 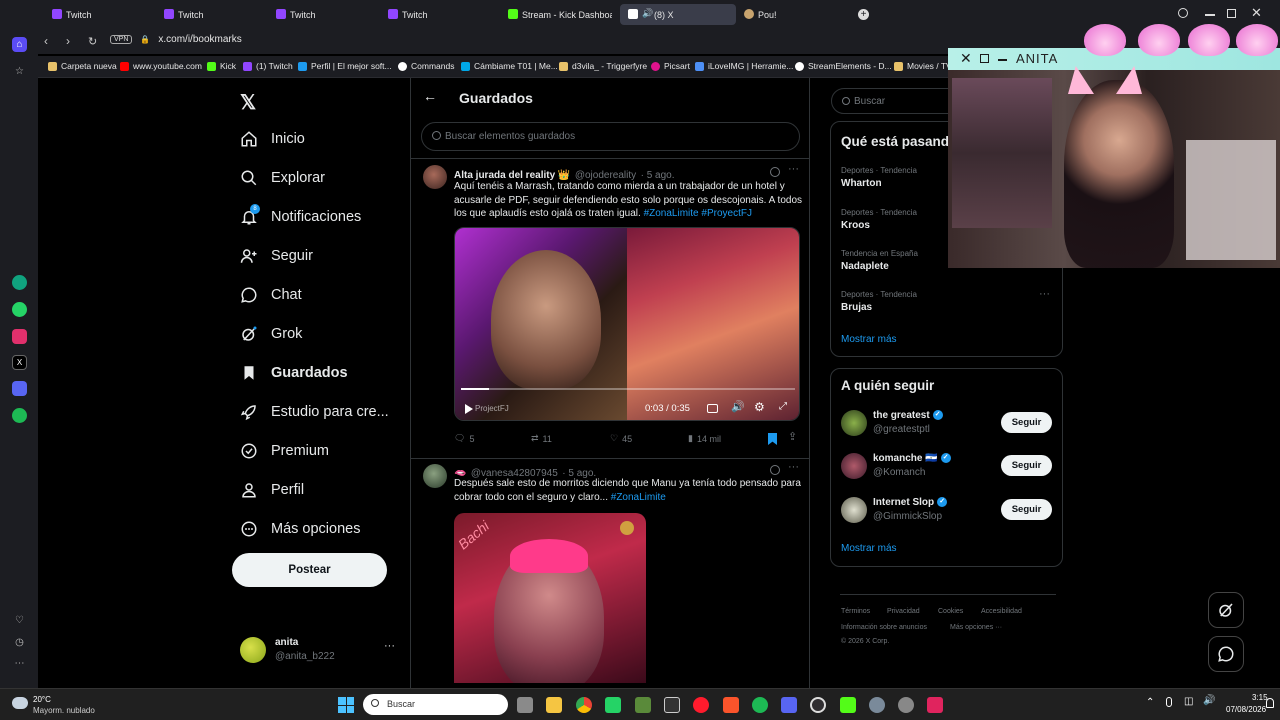 I want to click on footer-link: Términos, so click(x=855, y=611).